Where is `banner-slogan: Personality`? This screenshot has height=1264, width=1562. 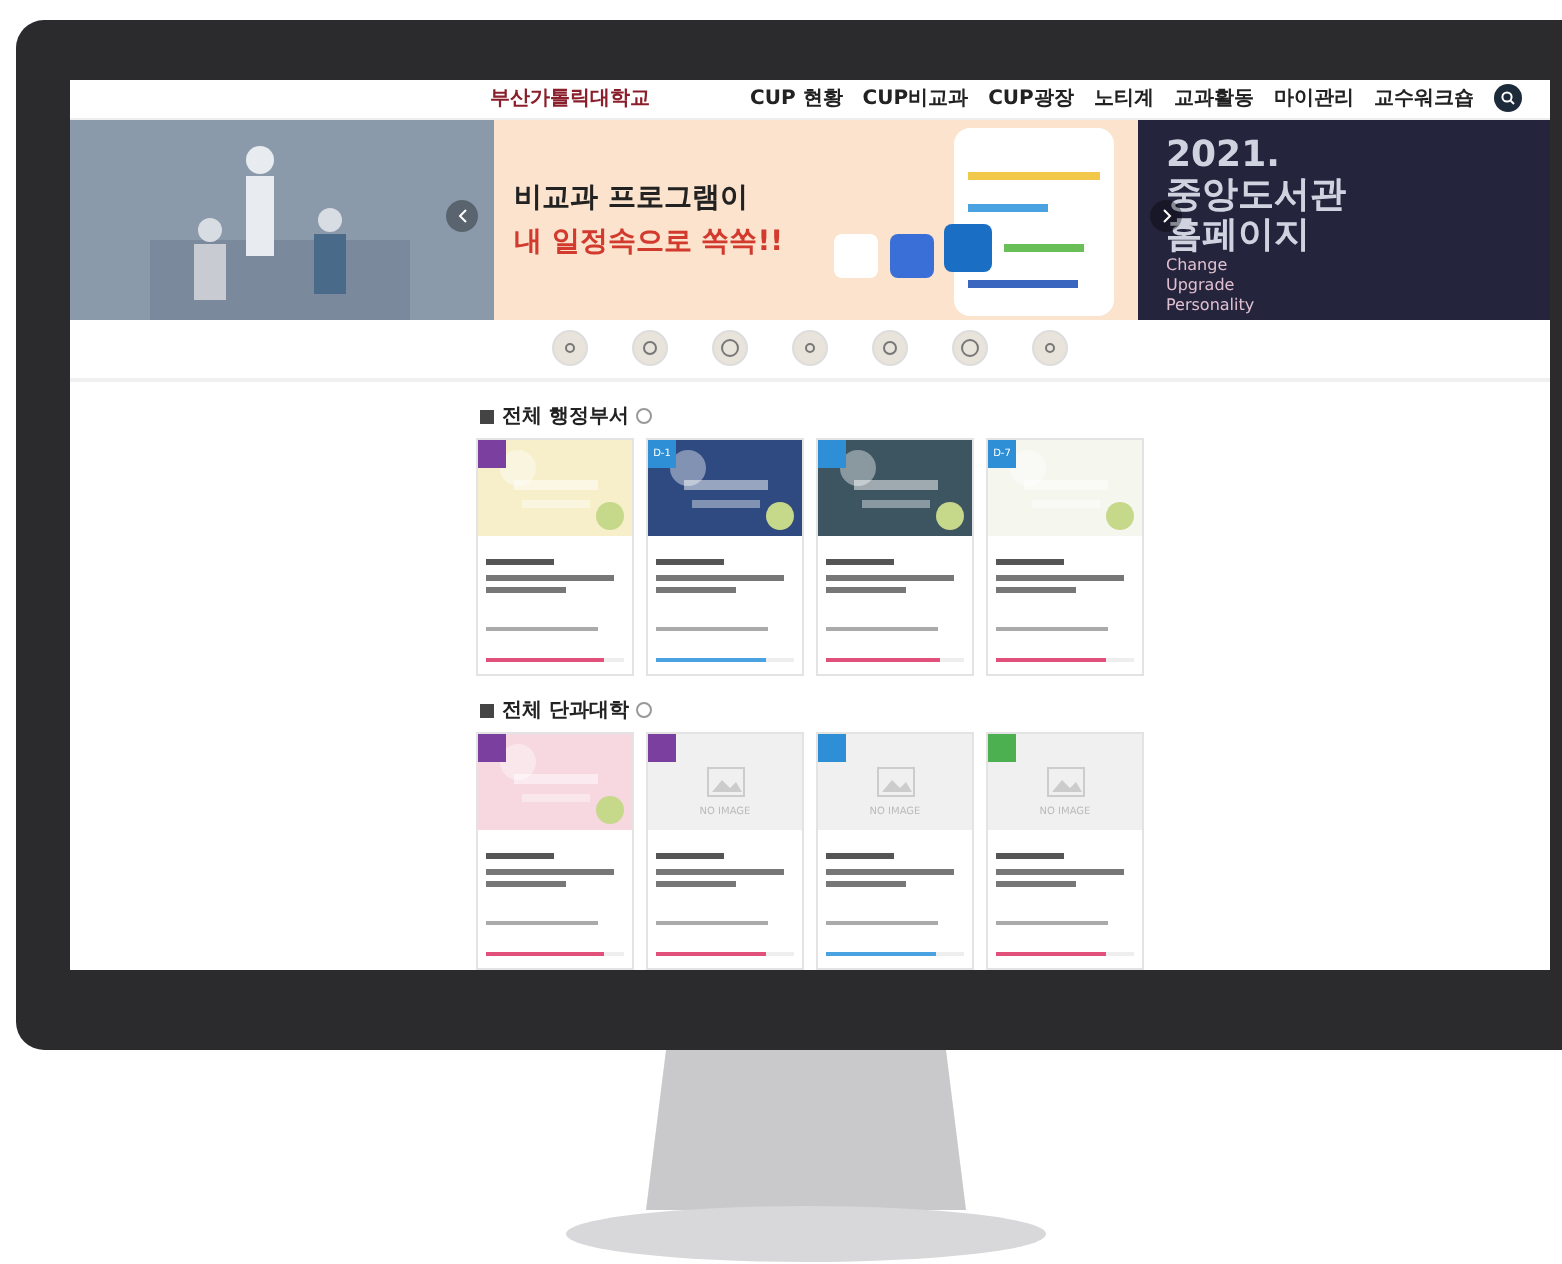 banner-slogan: Personality is located at coordinates (1210, 305).